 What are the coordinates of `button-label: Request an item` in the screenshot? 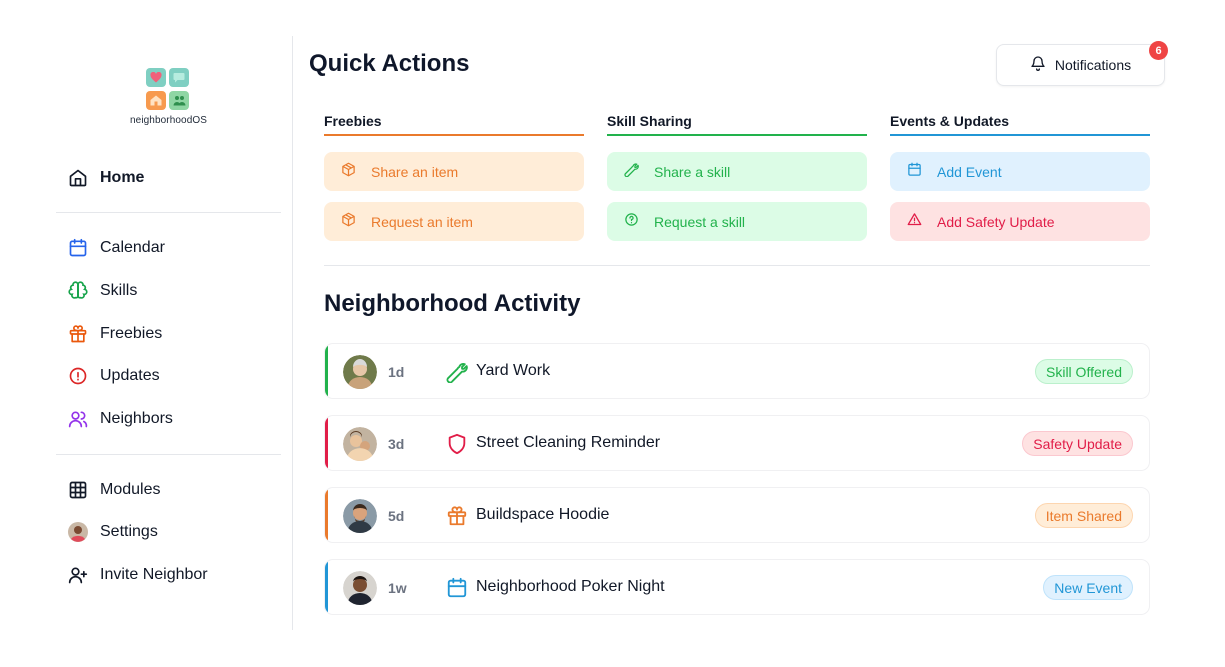 It's located at (422, 221).